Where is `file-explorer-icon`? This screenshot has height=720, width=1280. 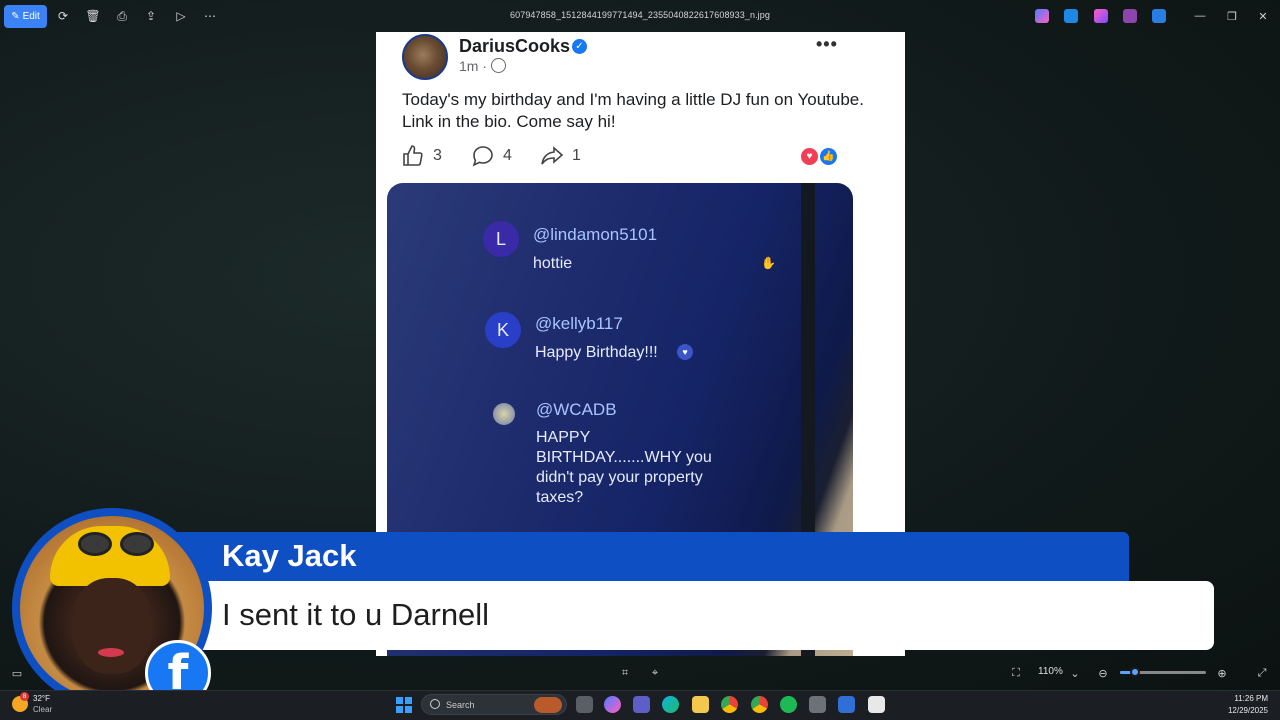
file-explorer-icon is located at coordinates (700, 704).